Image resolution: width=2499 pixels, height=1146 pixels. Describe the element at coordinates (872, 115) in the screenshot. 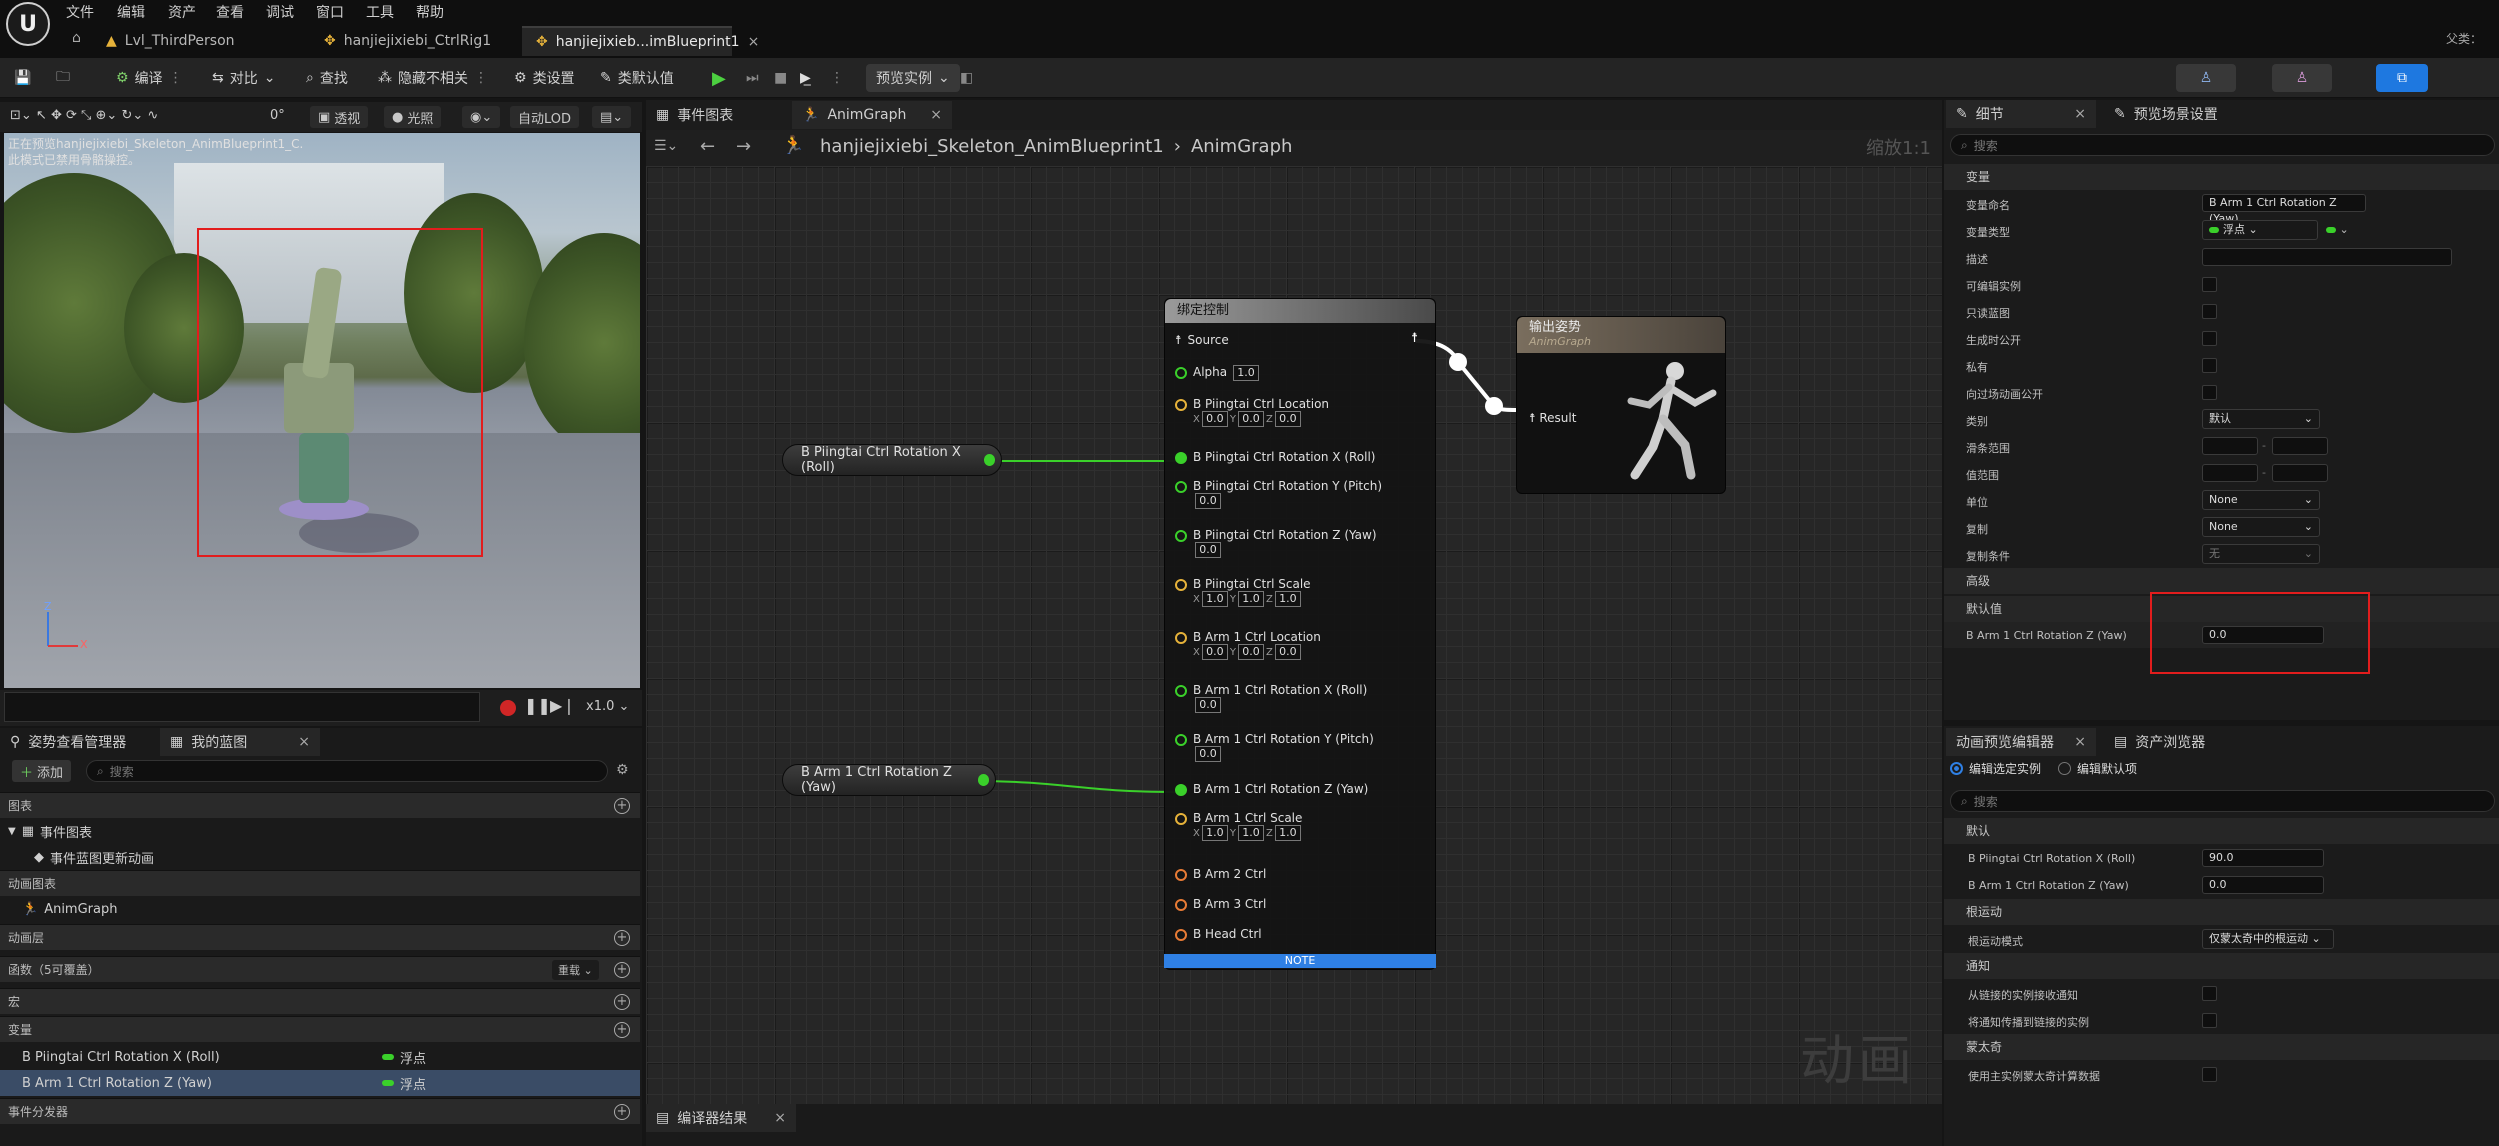

I see `tab-animgraph: 🏃 AnimGraph ×` at that location.